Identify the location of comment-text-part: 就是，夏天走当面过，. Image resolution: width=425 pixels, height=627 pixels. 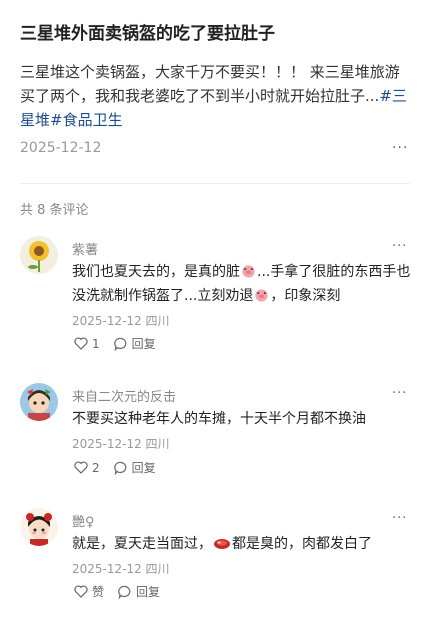
(142, 544).